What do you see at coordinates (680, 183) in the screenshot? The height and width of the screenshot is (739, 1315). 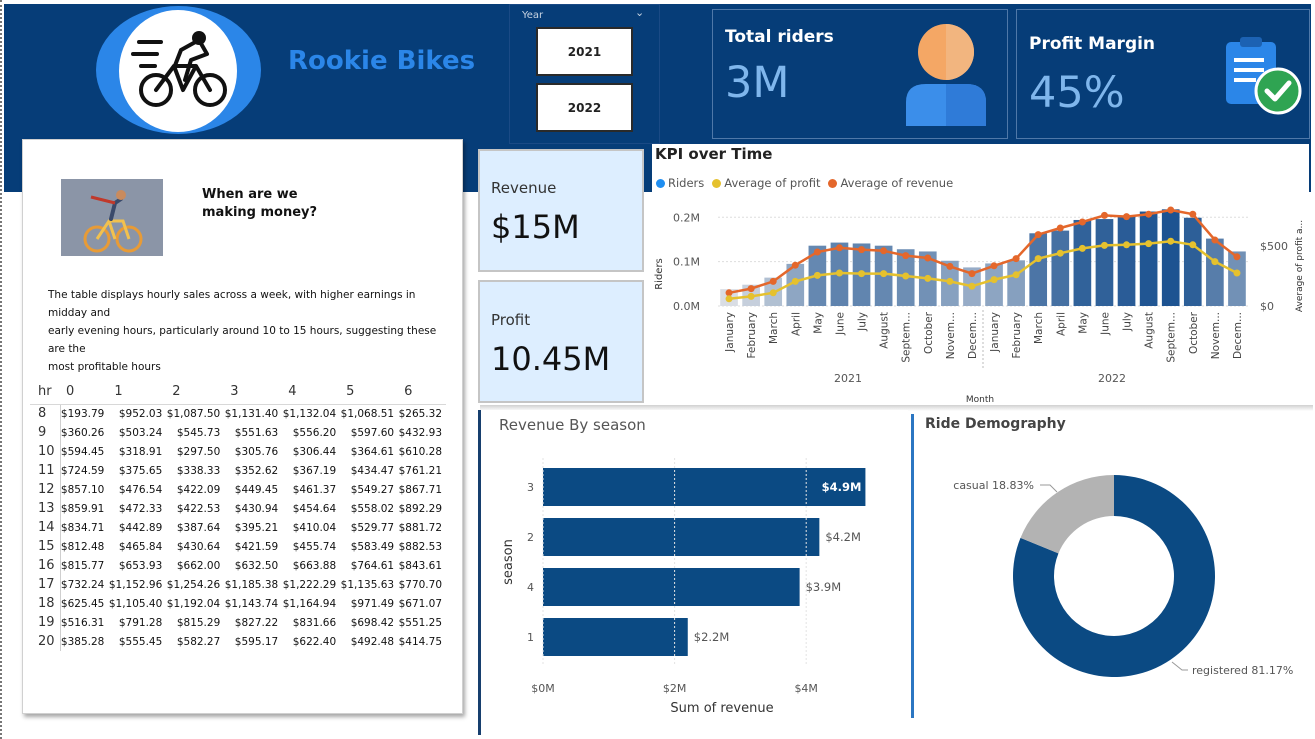 I see `legend-item-riders: Riders` at bounding box center [680, 183].